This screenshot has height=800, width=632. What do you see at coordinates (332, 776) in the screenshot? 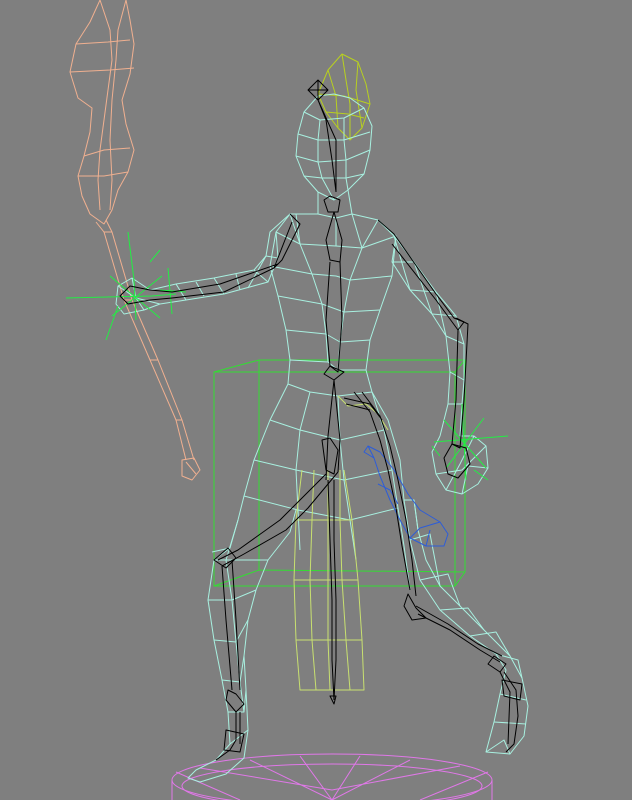
I see `pedestal` at bounding box center [332, 776].